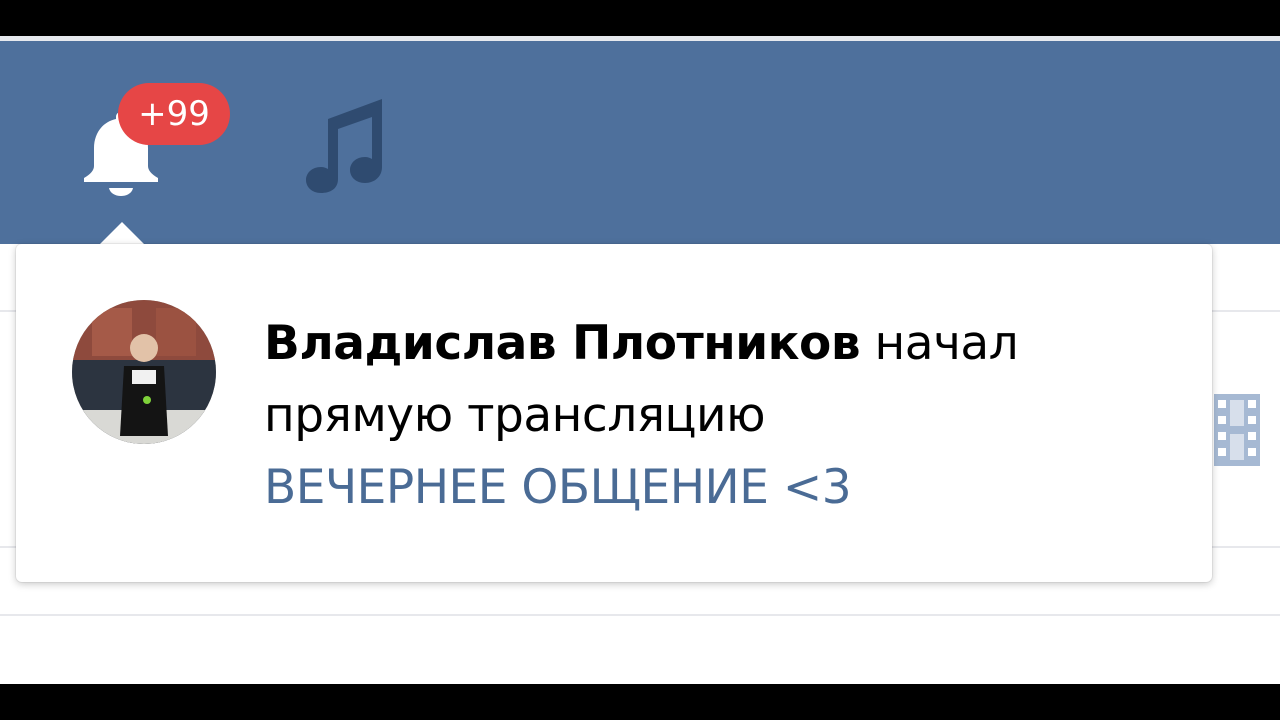  I want to click on notifications-button: +99, so click(150, 139).